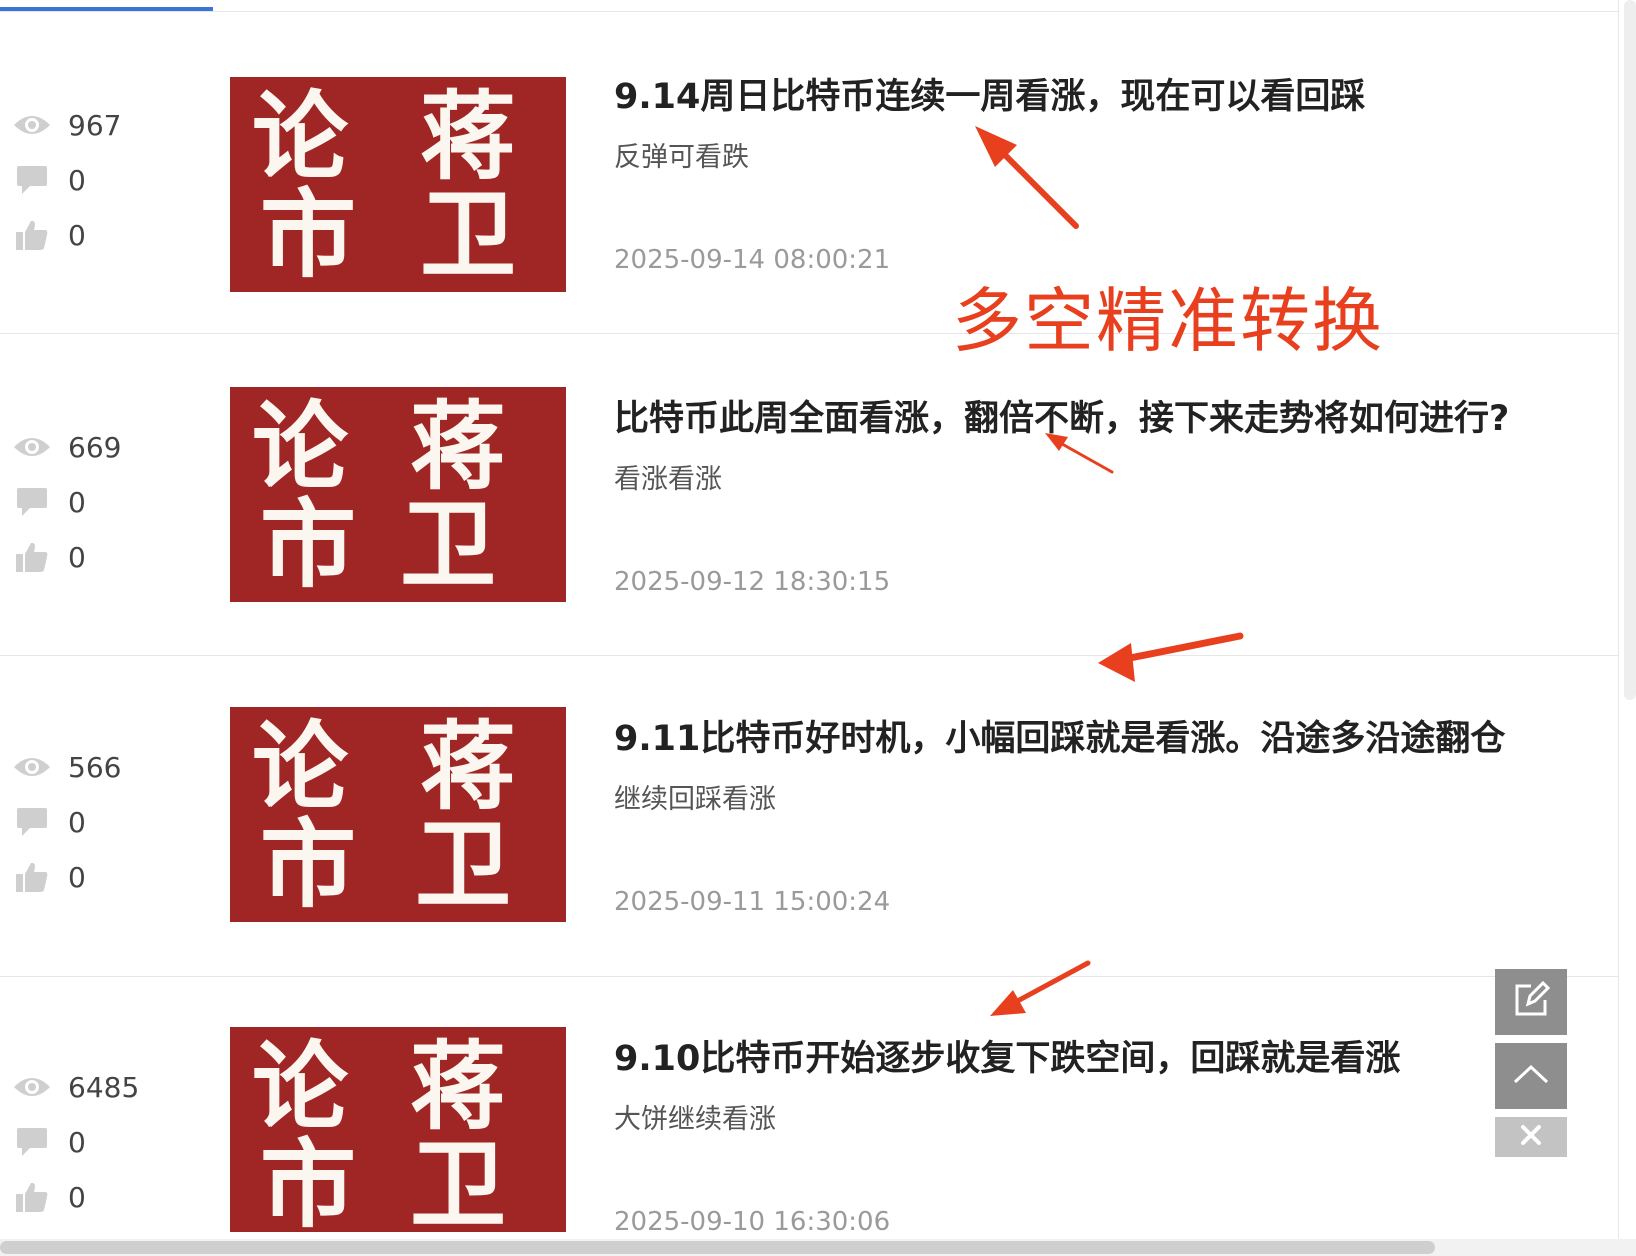 Image resolution: width=1636 pixels, height=1256 pixels. Describe the element at coordinates (66, 767) in the screenshot. I see `views-stat: 566` at that location.